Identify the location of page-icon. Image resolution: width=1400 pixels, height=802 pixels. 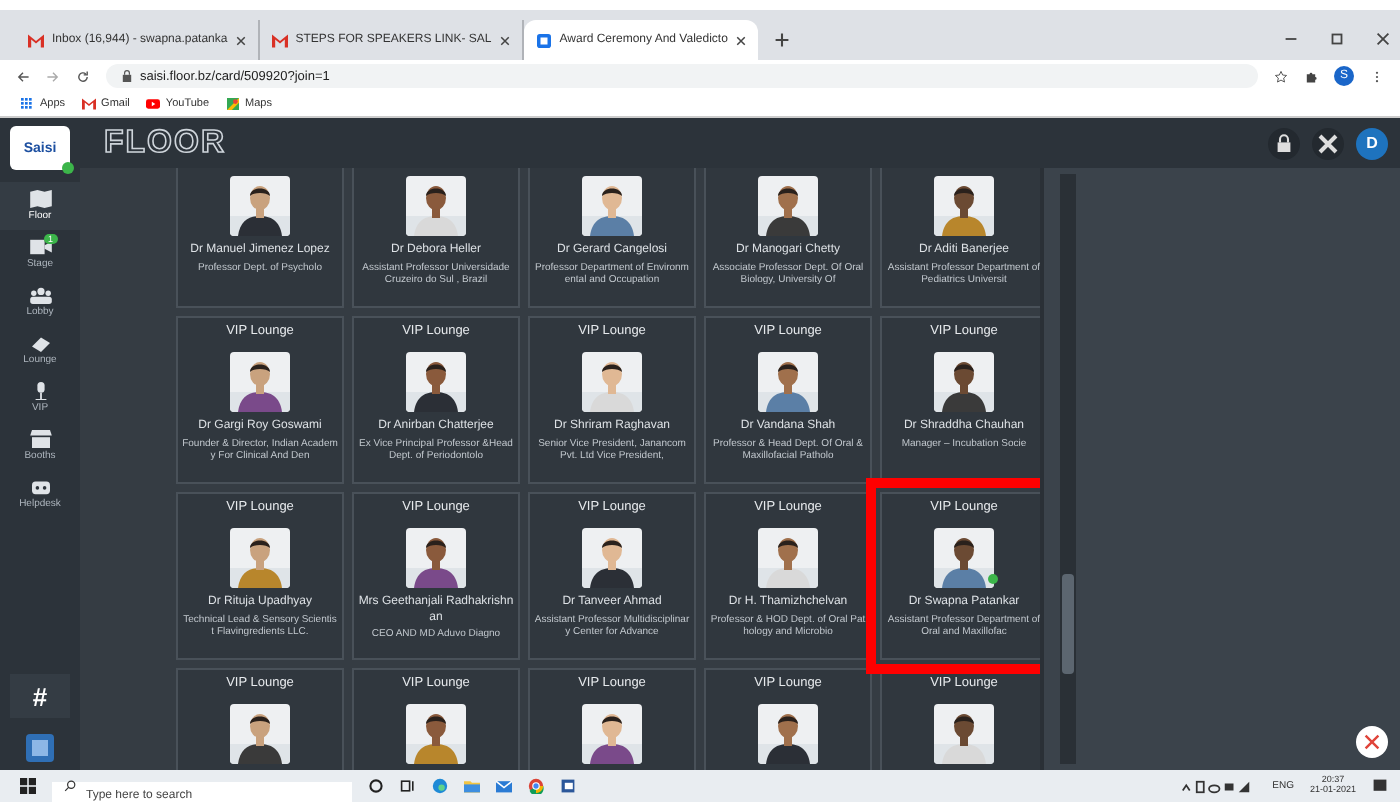
(543, 40).